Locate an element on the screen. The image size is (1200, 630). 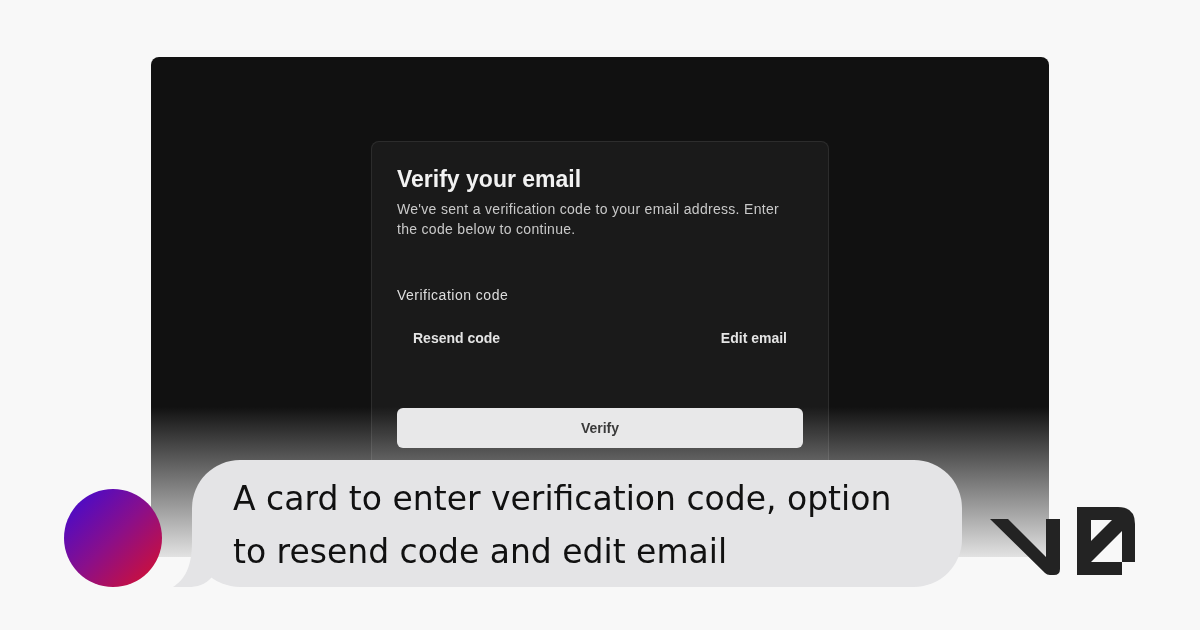
field-label: Verification code is located at coordinates (453, 295).